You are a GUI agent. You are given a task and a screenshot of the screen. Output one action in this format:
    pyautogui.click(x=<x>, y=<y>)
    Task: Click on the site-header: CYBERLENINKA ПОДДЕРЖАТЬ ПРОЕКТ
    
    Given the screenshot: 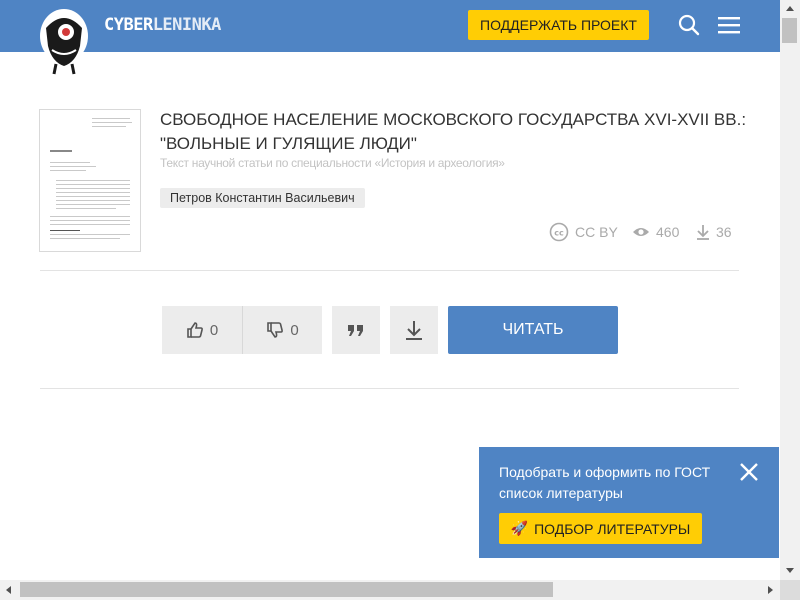 What is the action you would take?
    pyautogui.click(x=390, y=37)
    